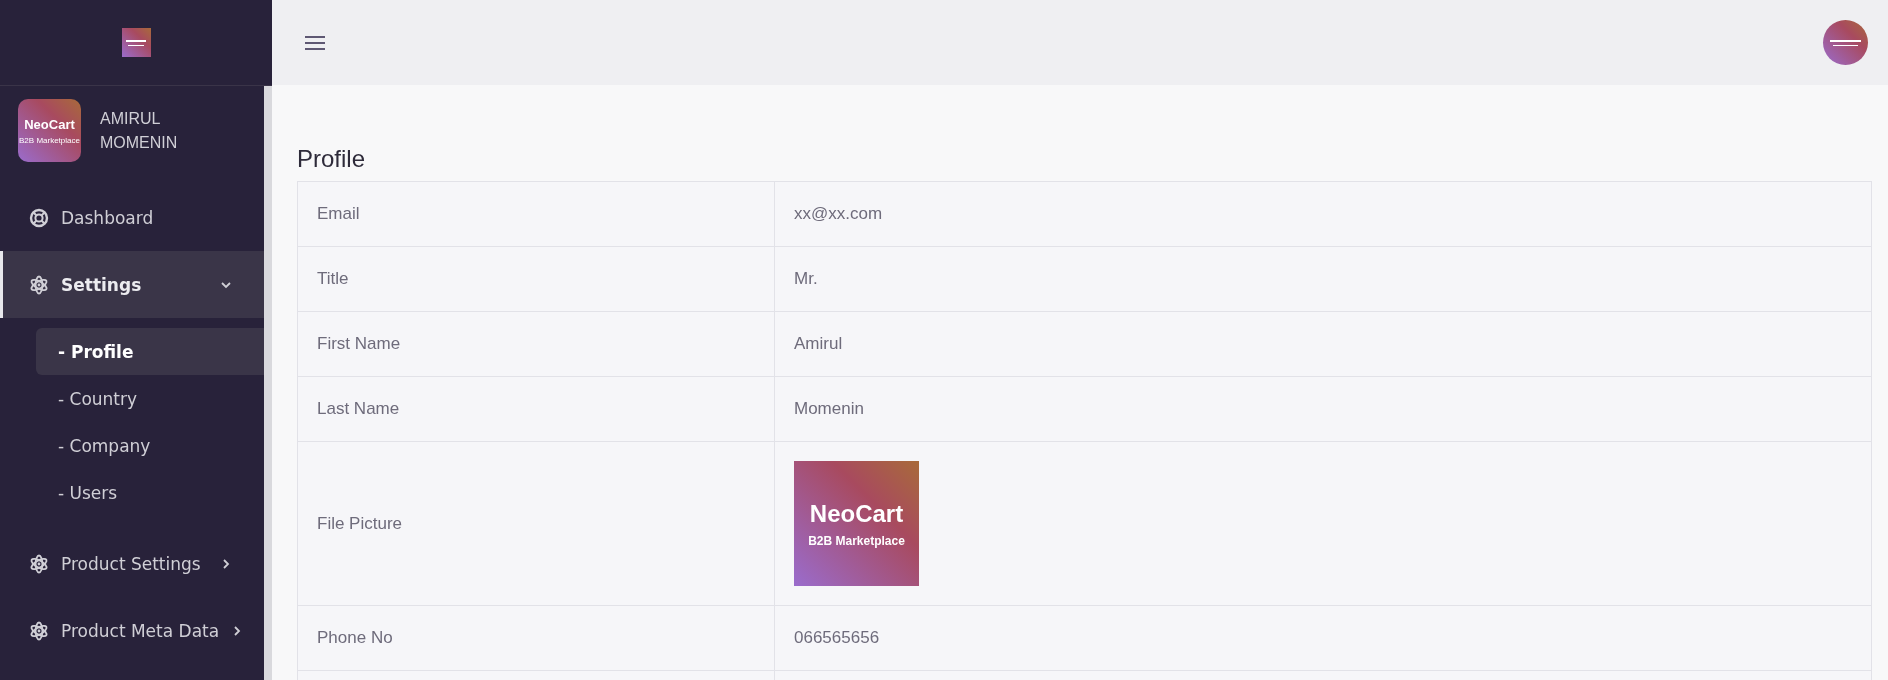 The image size is (1888, 680). Describe the element at coordinates (150, 351) in the screenshot. I see `submenu-item: - Profile` at that location.